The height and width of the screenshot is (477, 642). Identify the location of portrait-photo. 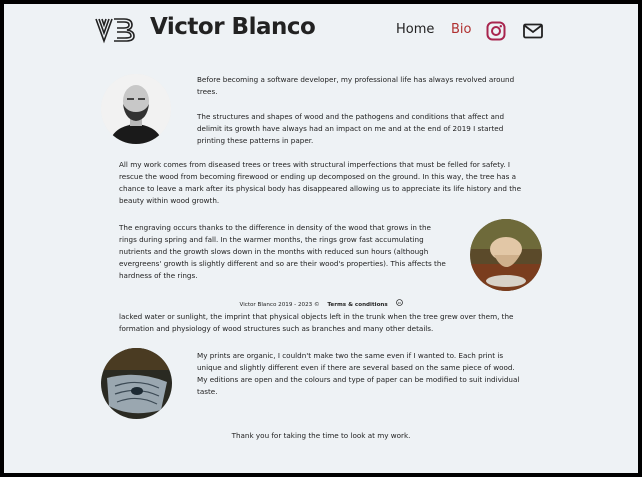
(136, 109).